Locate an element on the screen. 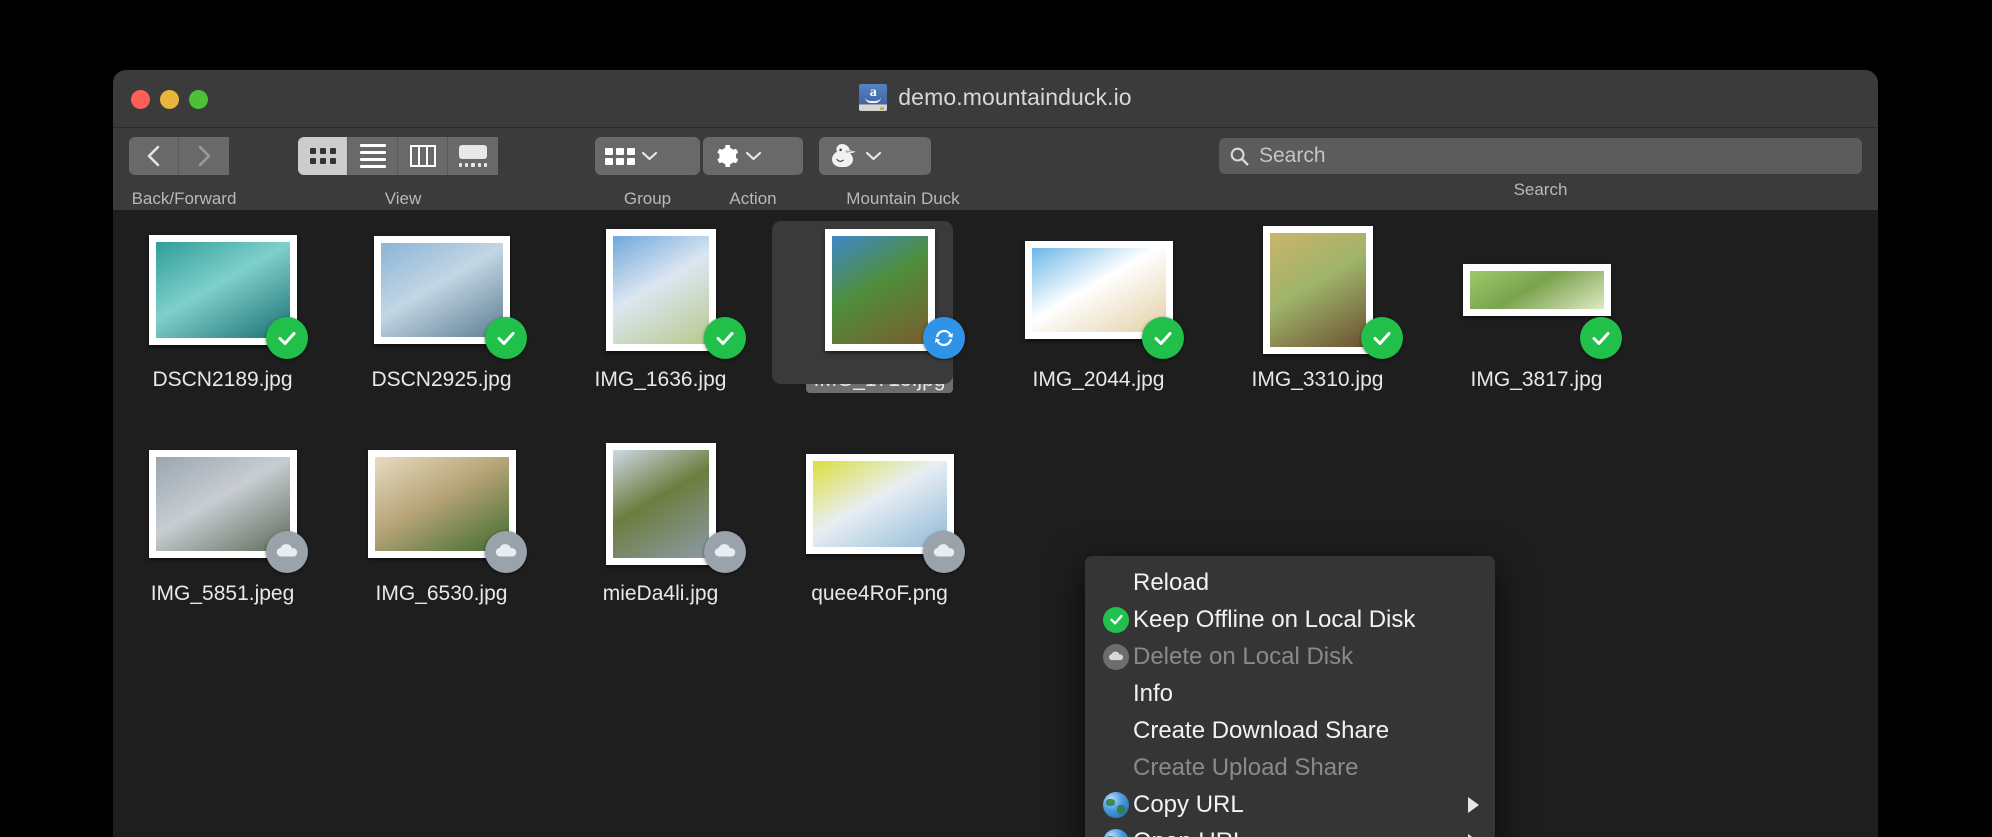 The width and height of the screenshot is (1992, 837). menu-item-label: Delete on Local Disk is located at coordinates (1243, 656).